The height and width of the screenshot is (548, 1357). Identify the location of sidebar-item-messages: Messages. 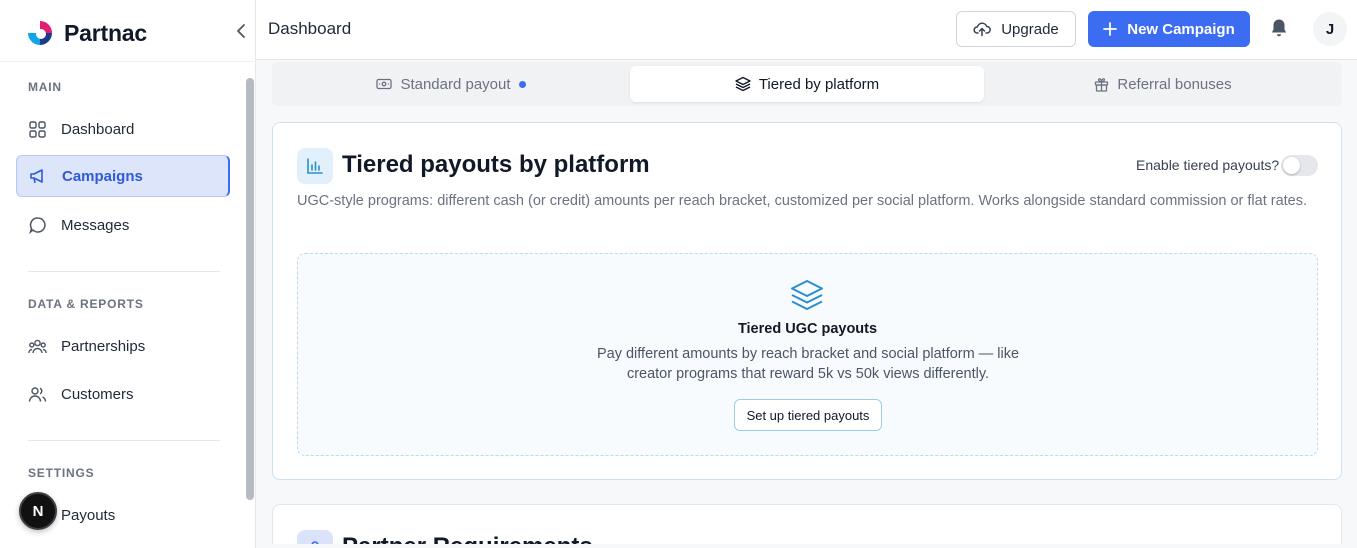
(123, 225).